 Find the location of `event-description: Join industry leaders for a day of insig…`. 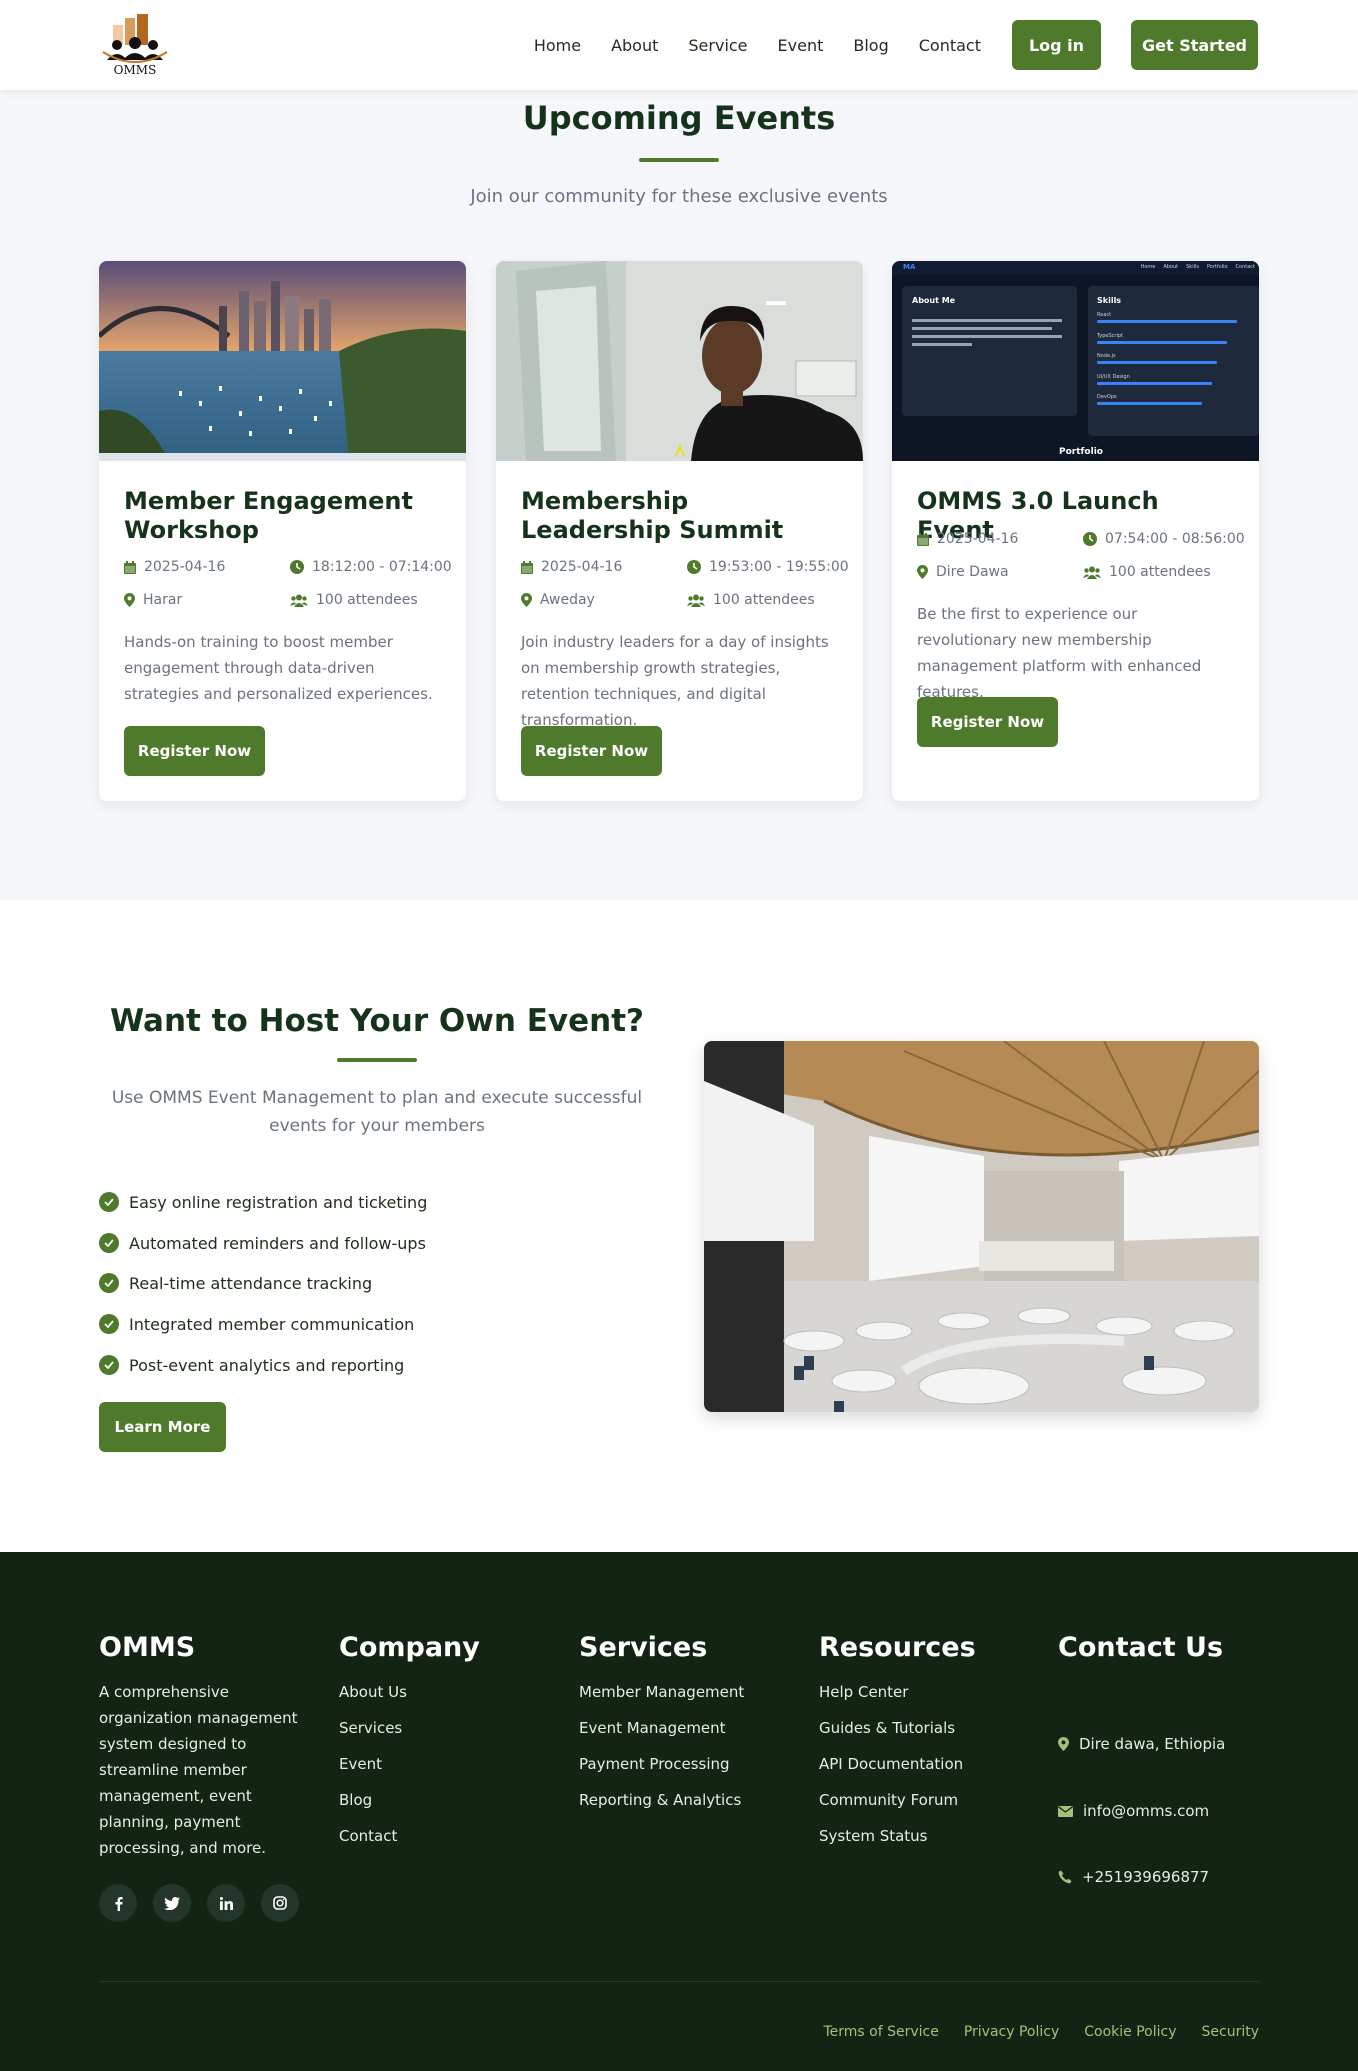

event-description: Join industry leaders for a day of insig… is located at coordinates (675, 681).